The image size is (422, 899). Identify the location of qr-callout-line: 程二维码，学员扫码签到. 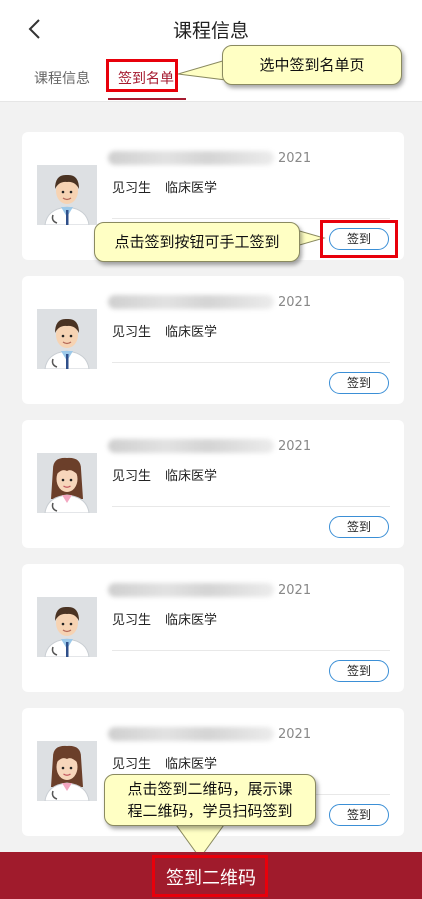
(210, 811).